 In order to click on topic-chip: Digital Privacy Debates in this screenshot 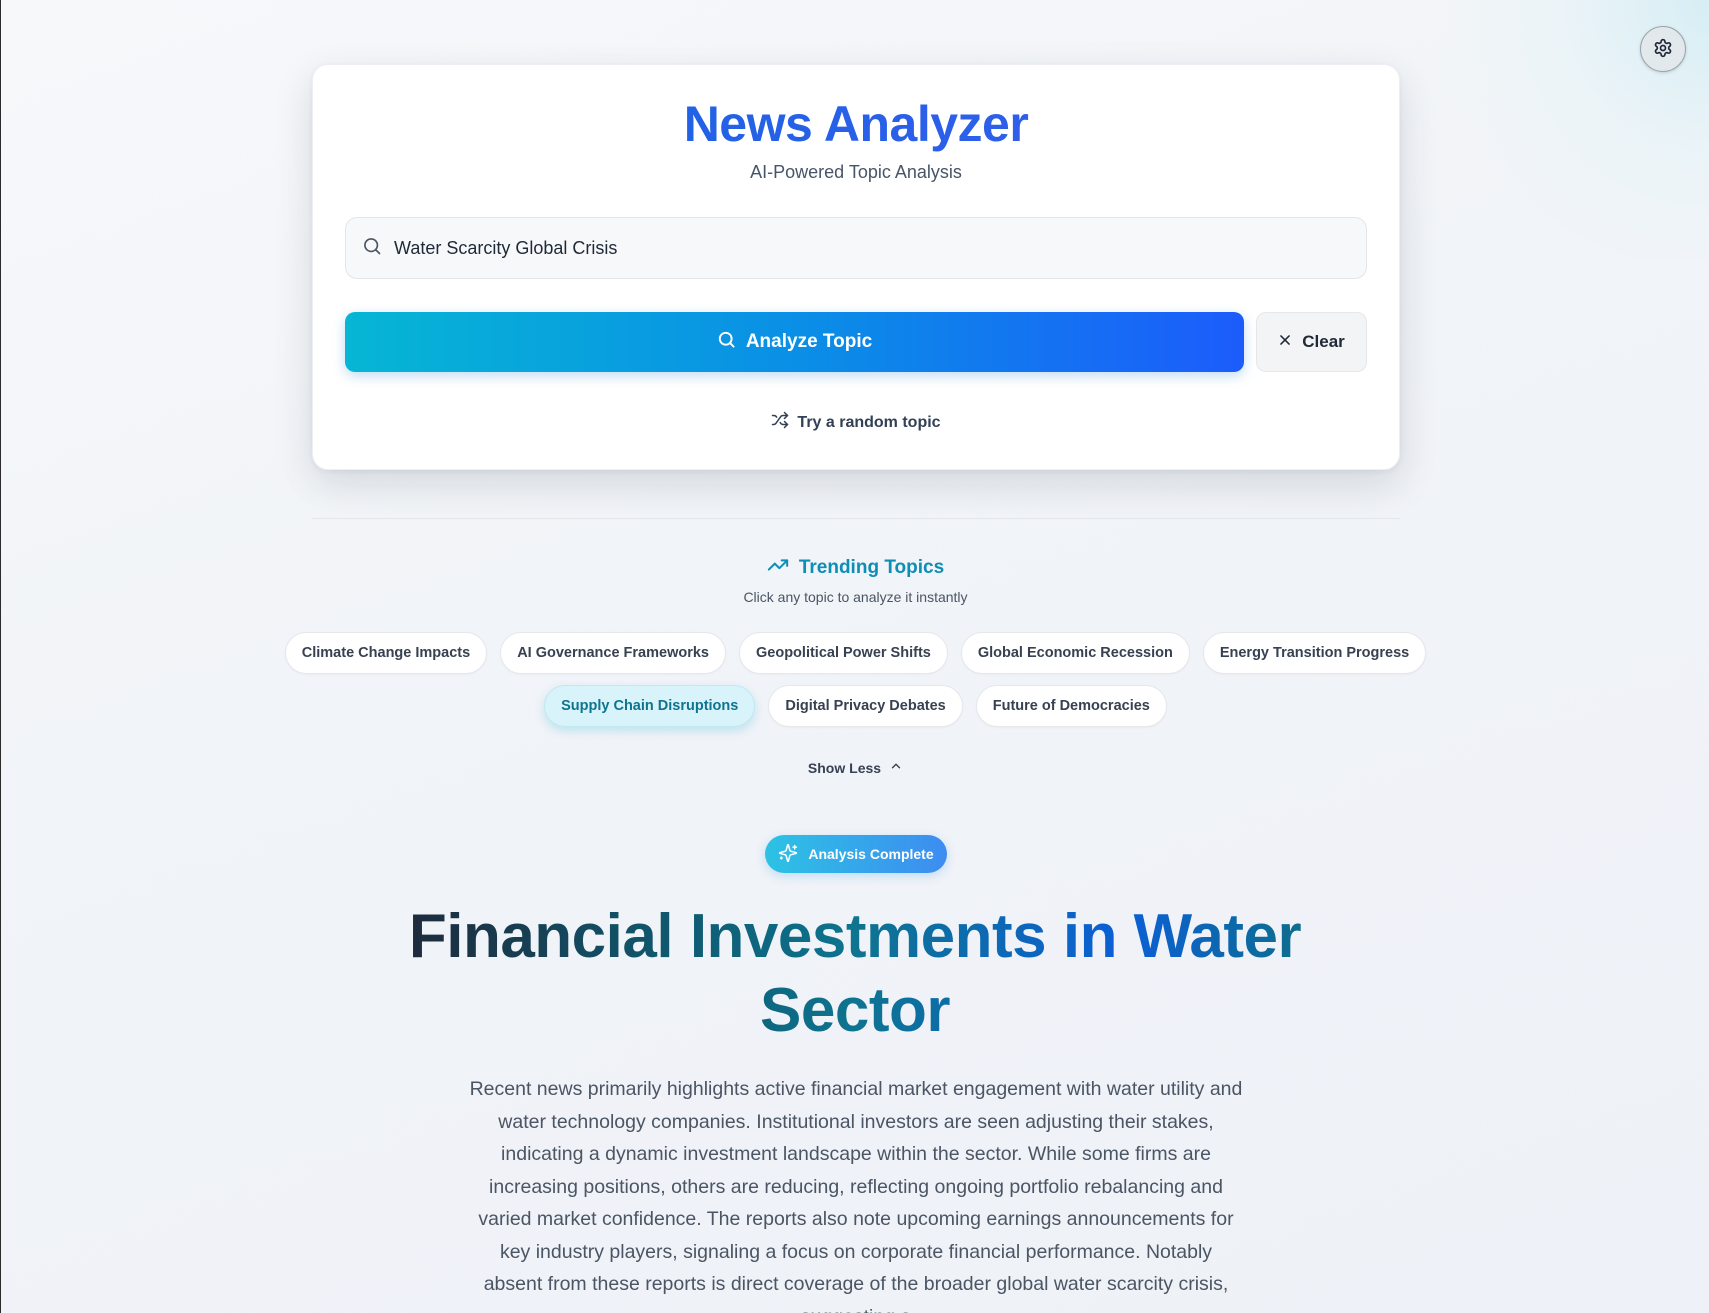, I will do `click(865, 706)`.